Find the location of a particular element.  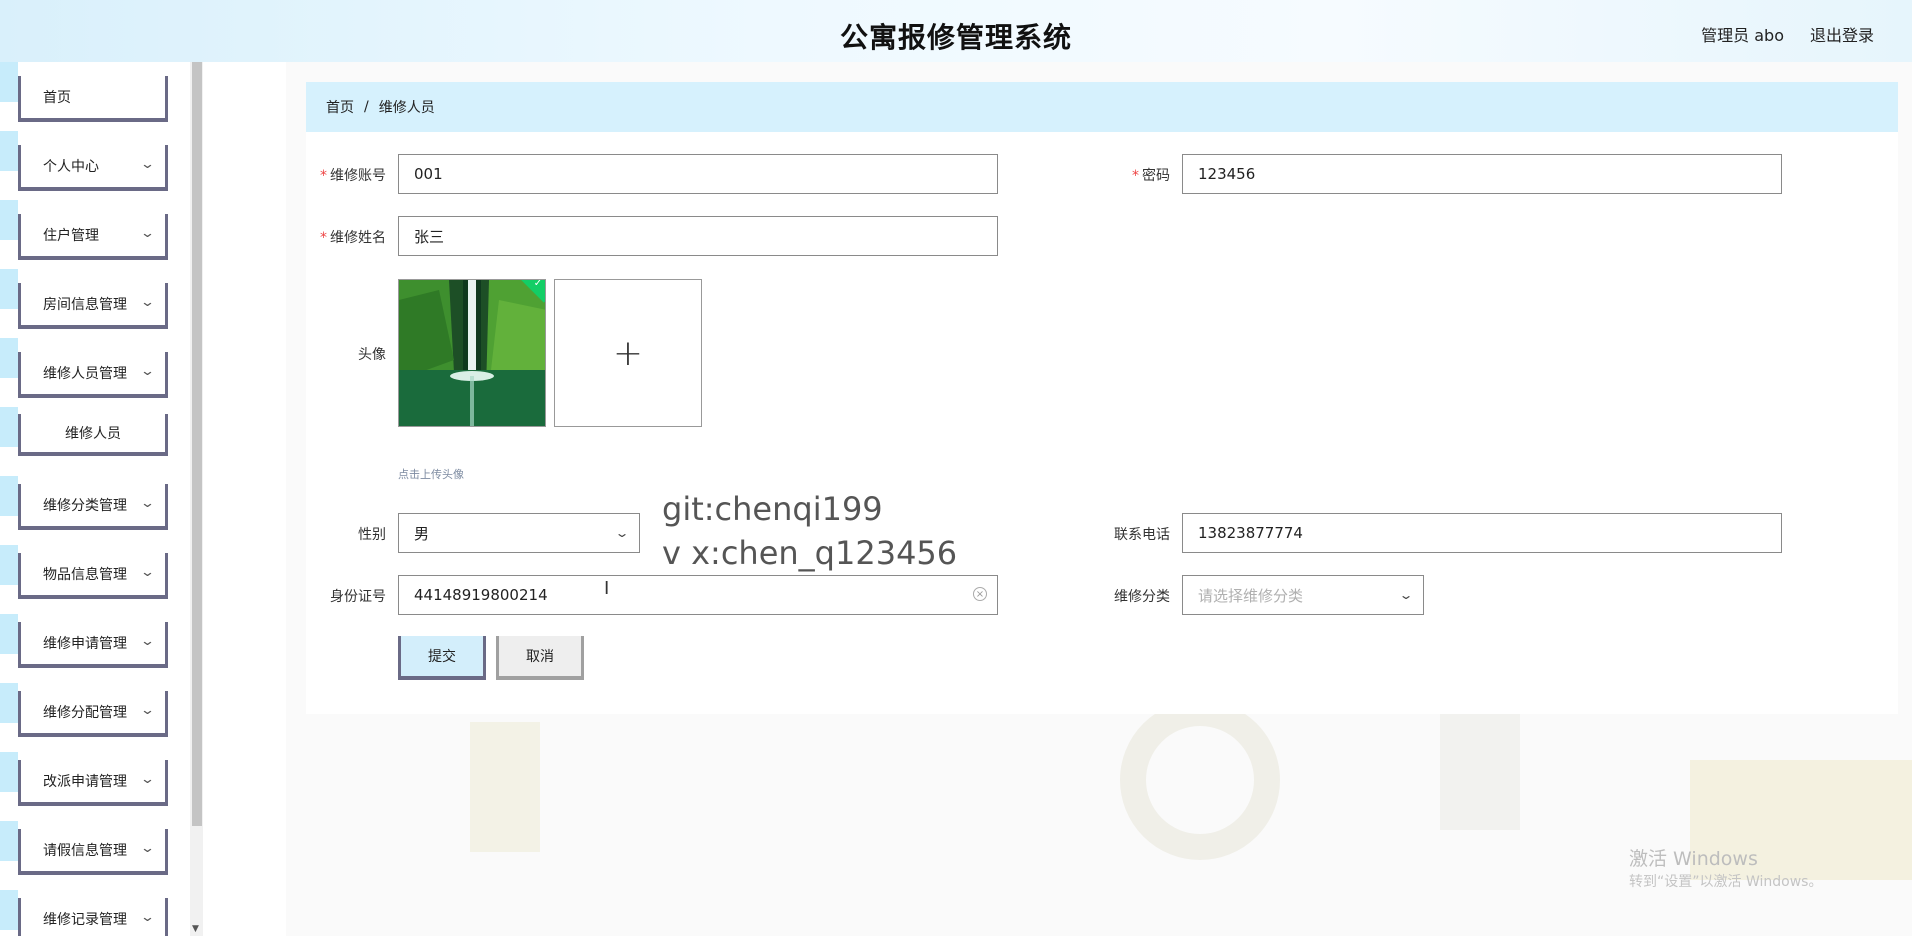

gender-select: 男 ⌄ is located at coordinates (519, 533).